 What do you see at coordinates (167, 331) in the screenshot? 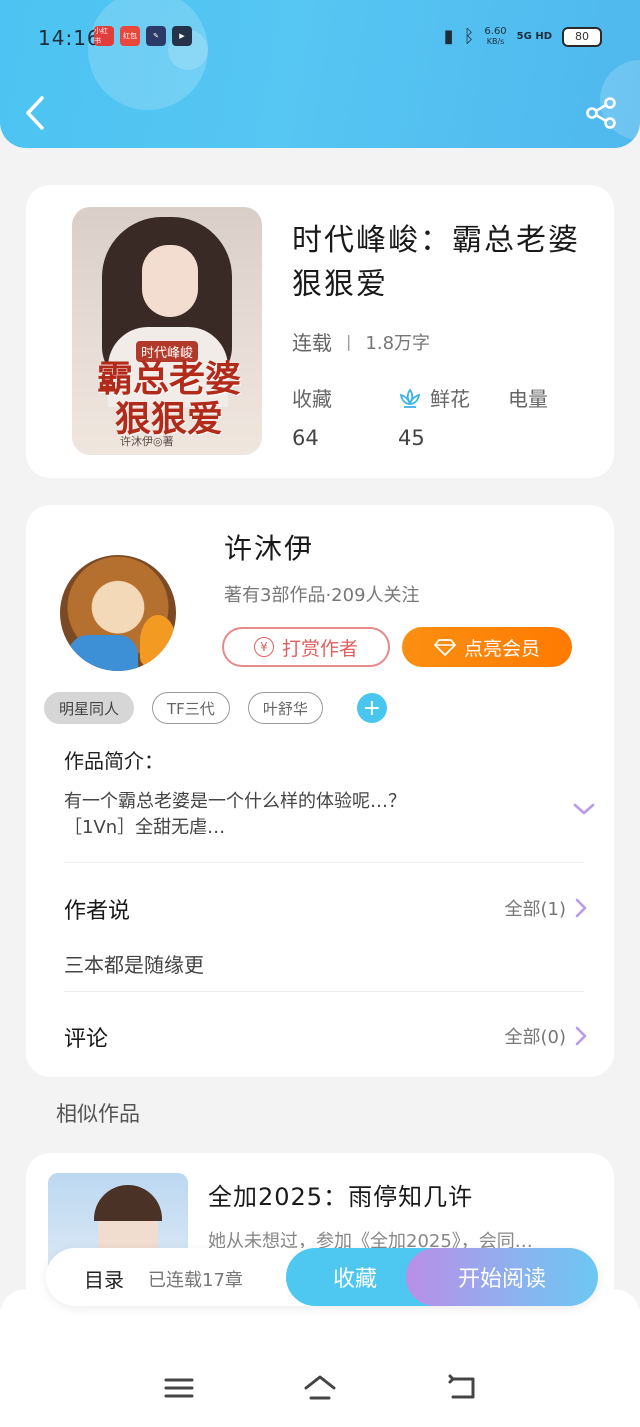
I see `book-cover: 时代峰峻 霸总老婆狠狠爱 许沐伊◎著` at bounding box center [167, 331].